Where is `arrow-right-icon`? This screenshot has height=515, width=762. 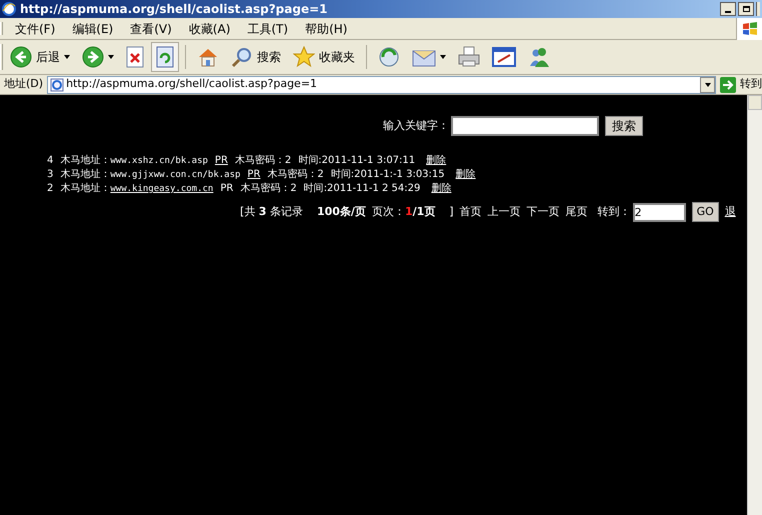 arrow-right-icon is located at coordinates (728, 84).